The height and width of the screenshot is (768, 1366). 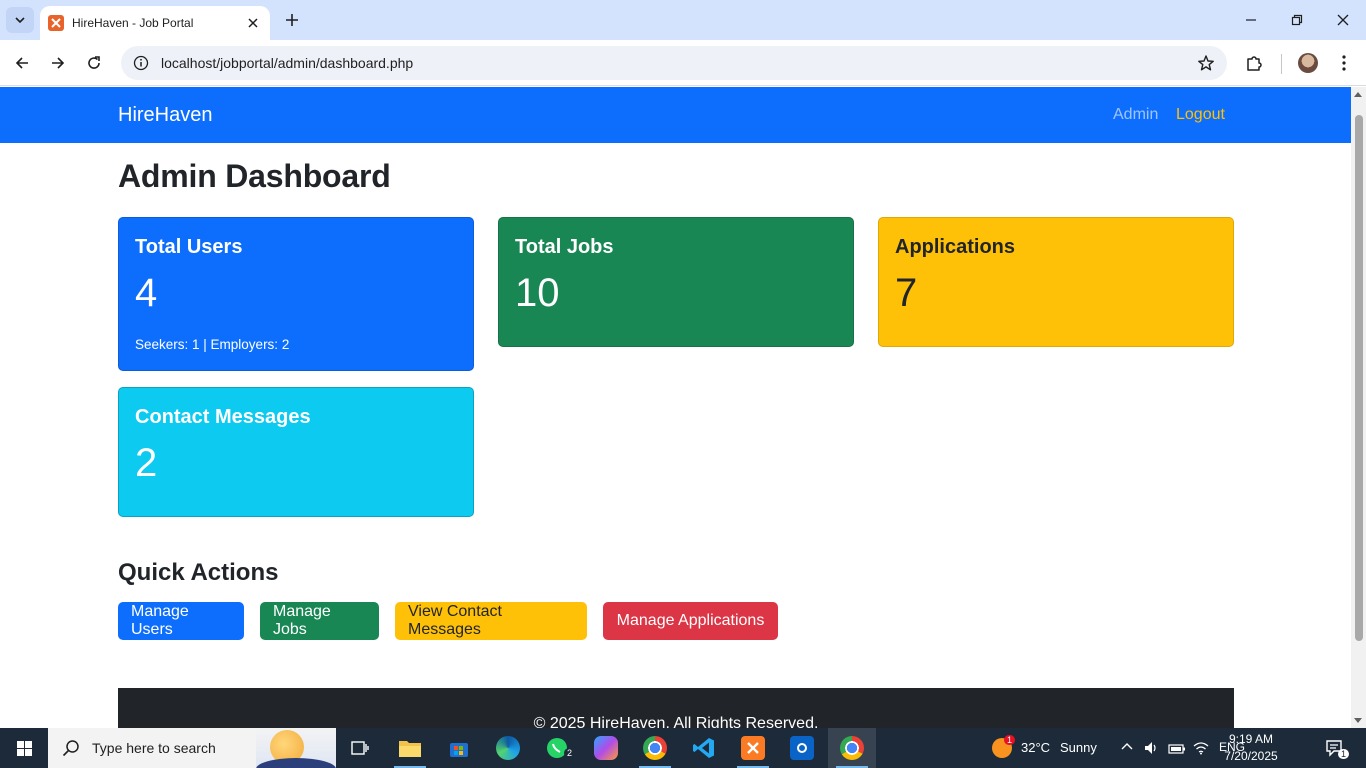 I want to click on chevron-down-icon, so click(x=20, y=20).